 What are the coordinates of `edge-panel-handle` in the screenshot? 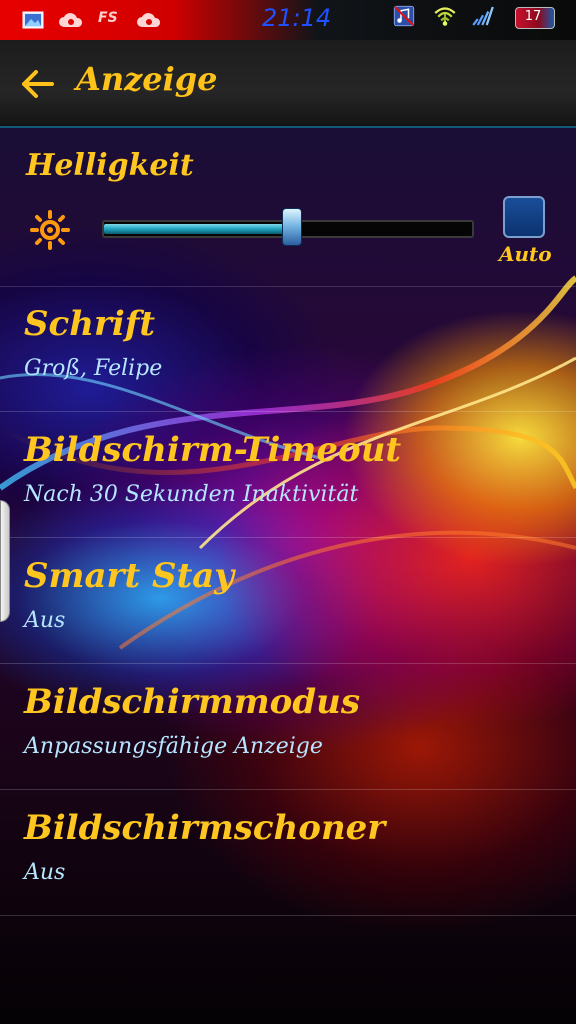 It's located at (5, 561).